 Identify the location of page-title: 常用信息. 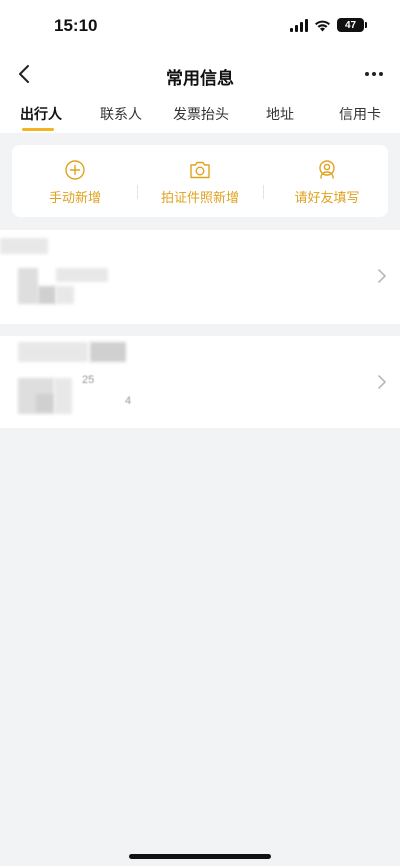
(200, 78).